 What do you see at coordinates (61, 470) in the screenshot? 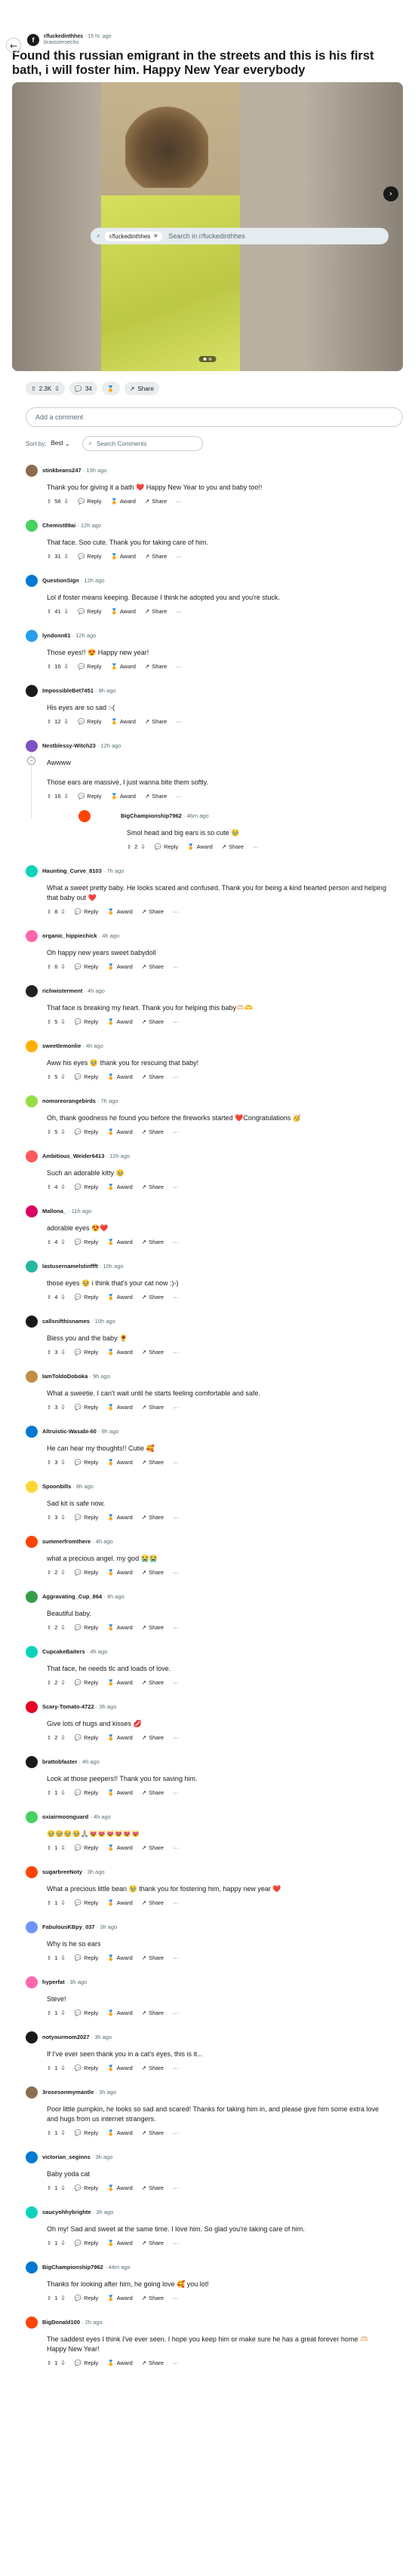
I see `comment-author: stinkbeans247` at bounding box center [61, 470].